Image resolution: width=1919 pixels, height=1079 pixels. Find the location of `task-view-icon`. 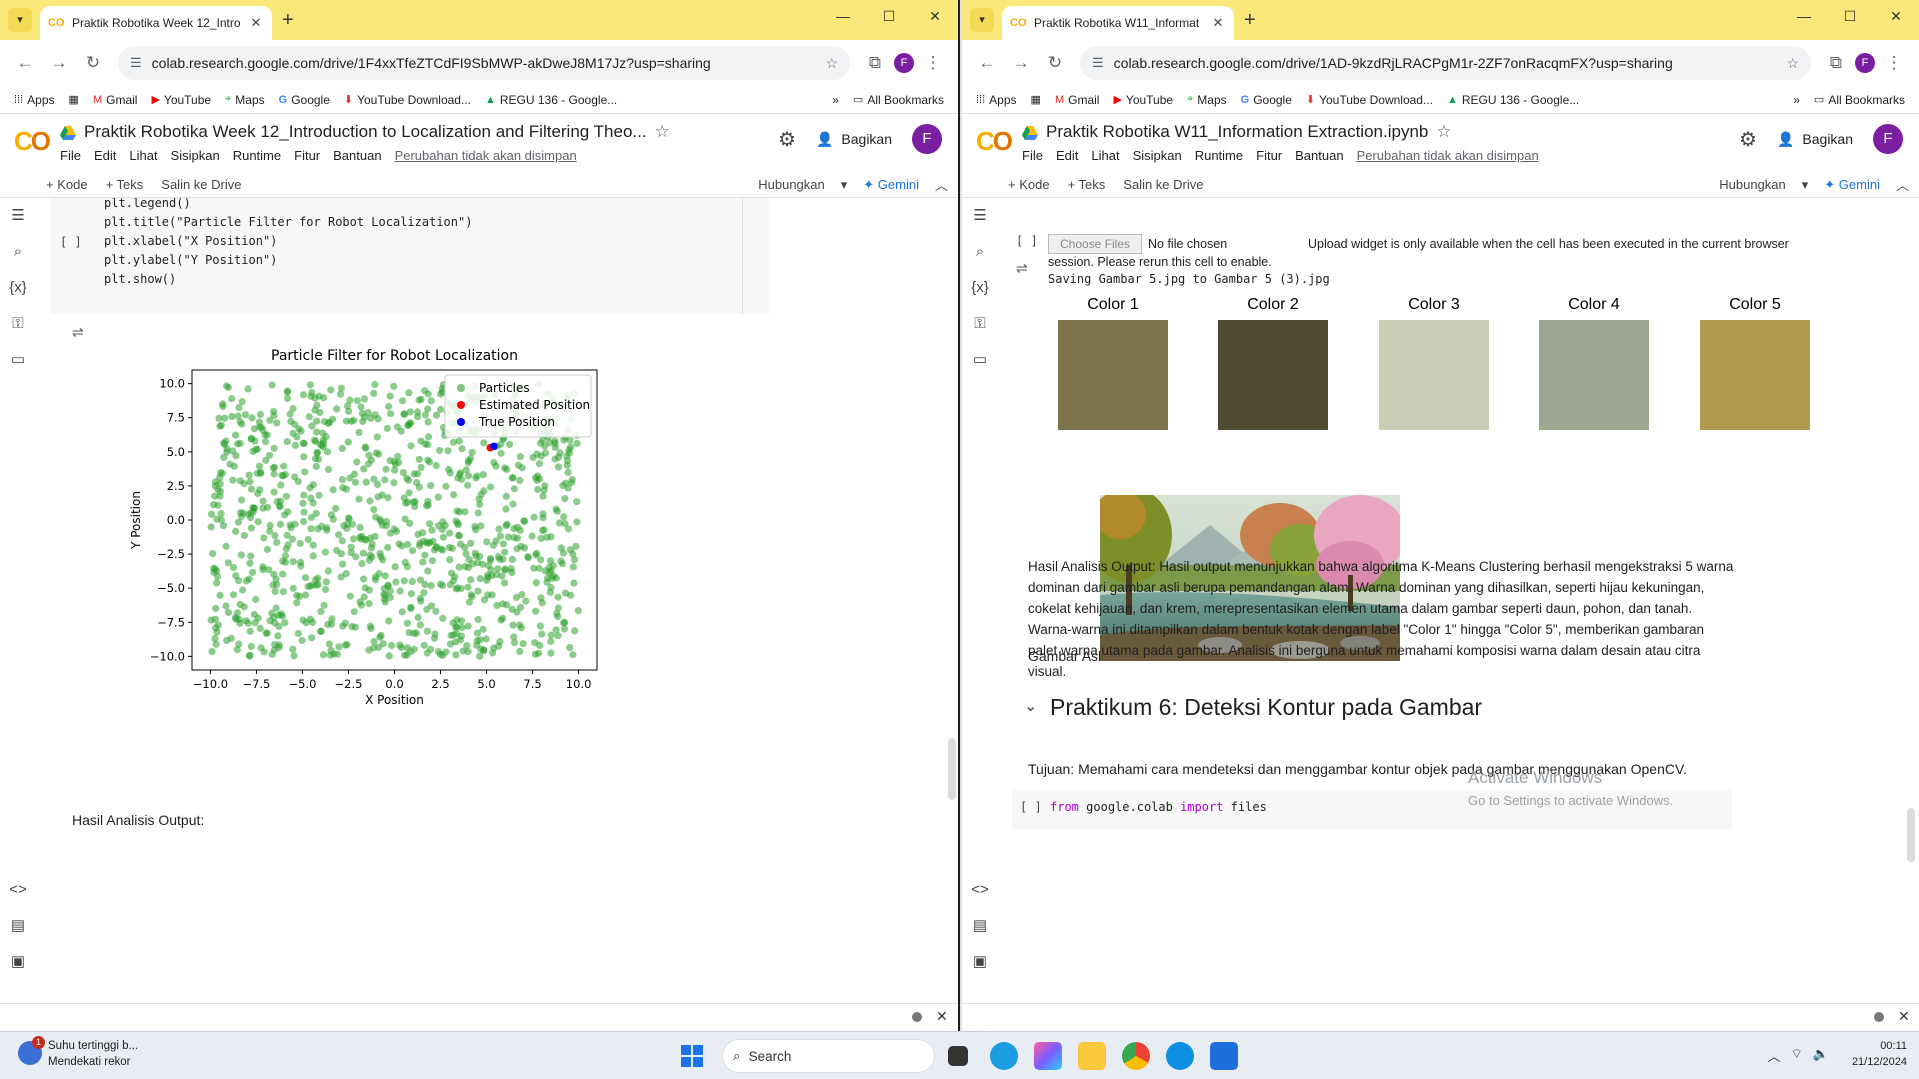

task-view-icon is located at coordinates (958, 1056).